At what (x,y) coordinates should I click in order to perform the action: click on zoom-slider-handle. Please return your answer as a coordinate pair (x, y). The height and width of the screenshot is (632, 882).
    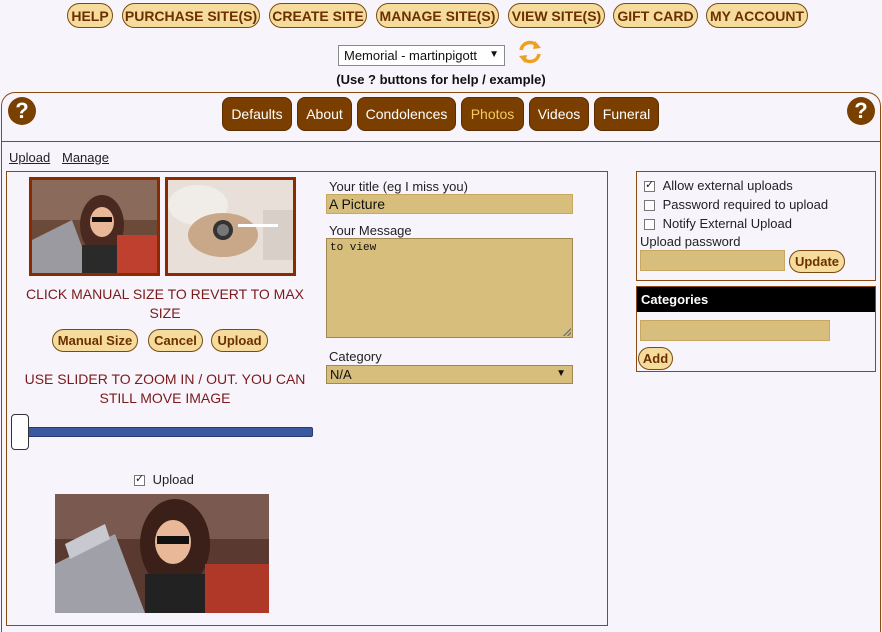
    Looking at the image, I should click on (20, 432).